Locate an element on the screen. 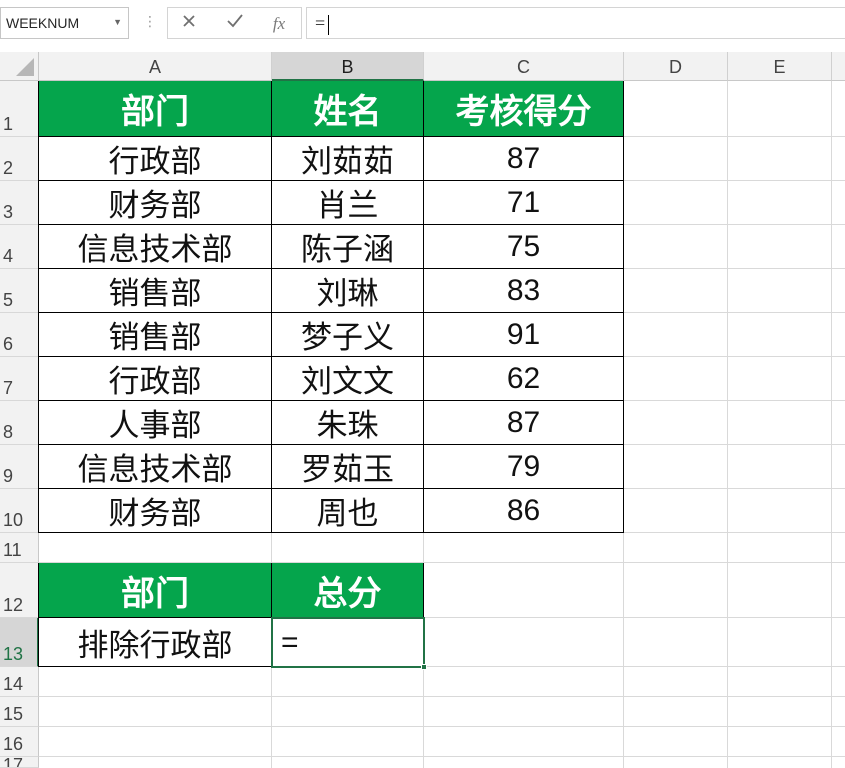 Image resolution: width=845 pixels, height=768 pixels. table-cell: 75 is located at coordinates (524, 247).